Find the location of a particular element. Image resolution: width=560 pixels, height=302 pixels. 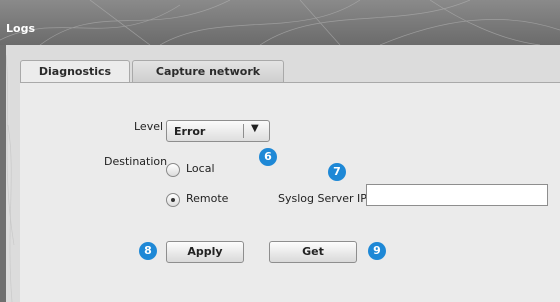

apply-button: Apply is located at coordinates (205, 252).